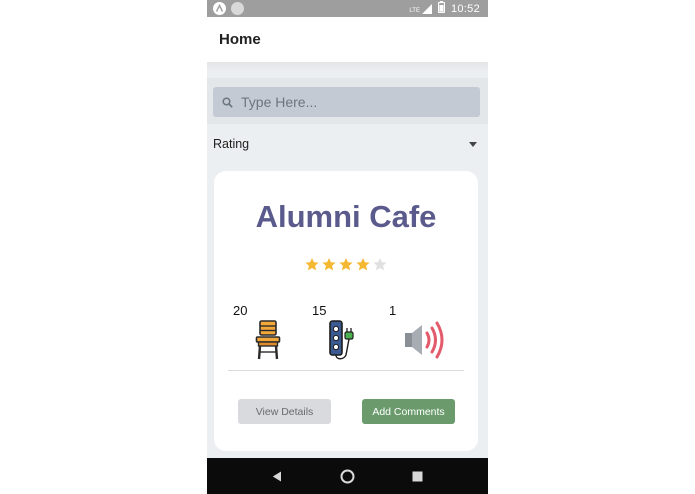  I want to click on app-launcher-icon, so click(219, 8).